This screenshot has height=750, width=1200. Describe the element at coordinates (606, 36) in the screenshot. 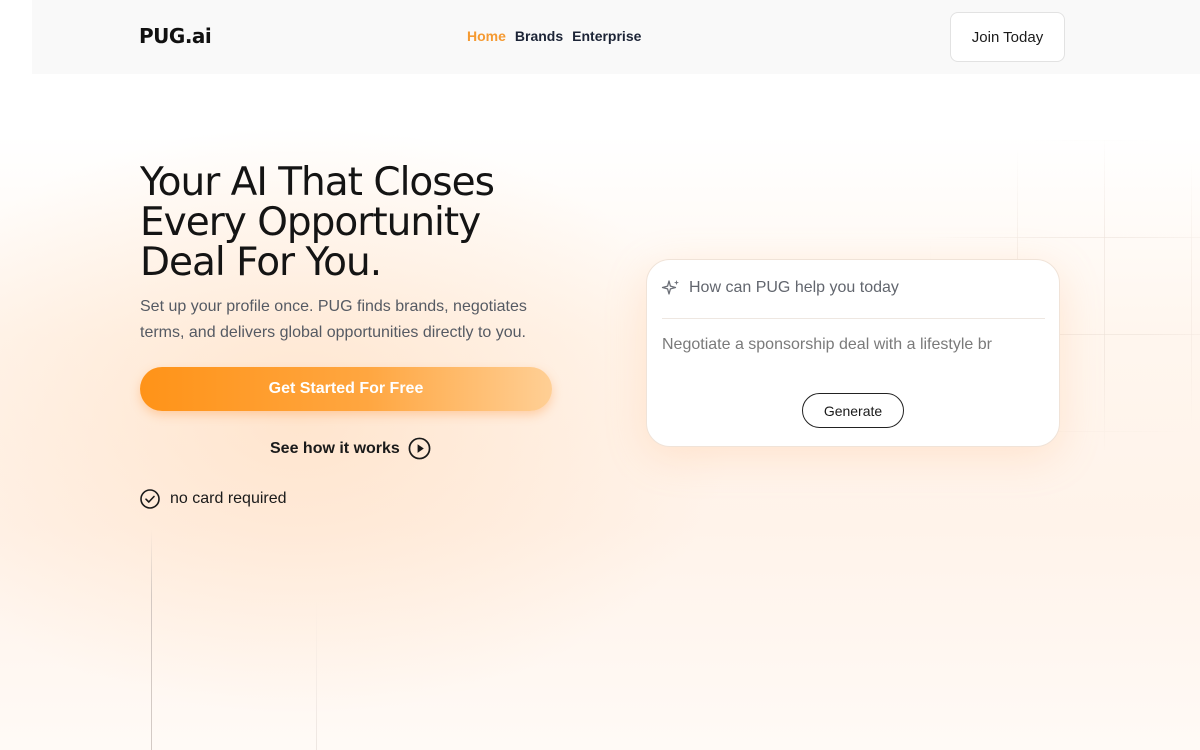

I see `nav-enterprise: Enterprise` at that location.